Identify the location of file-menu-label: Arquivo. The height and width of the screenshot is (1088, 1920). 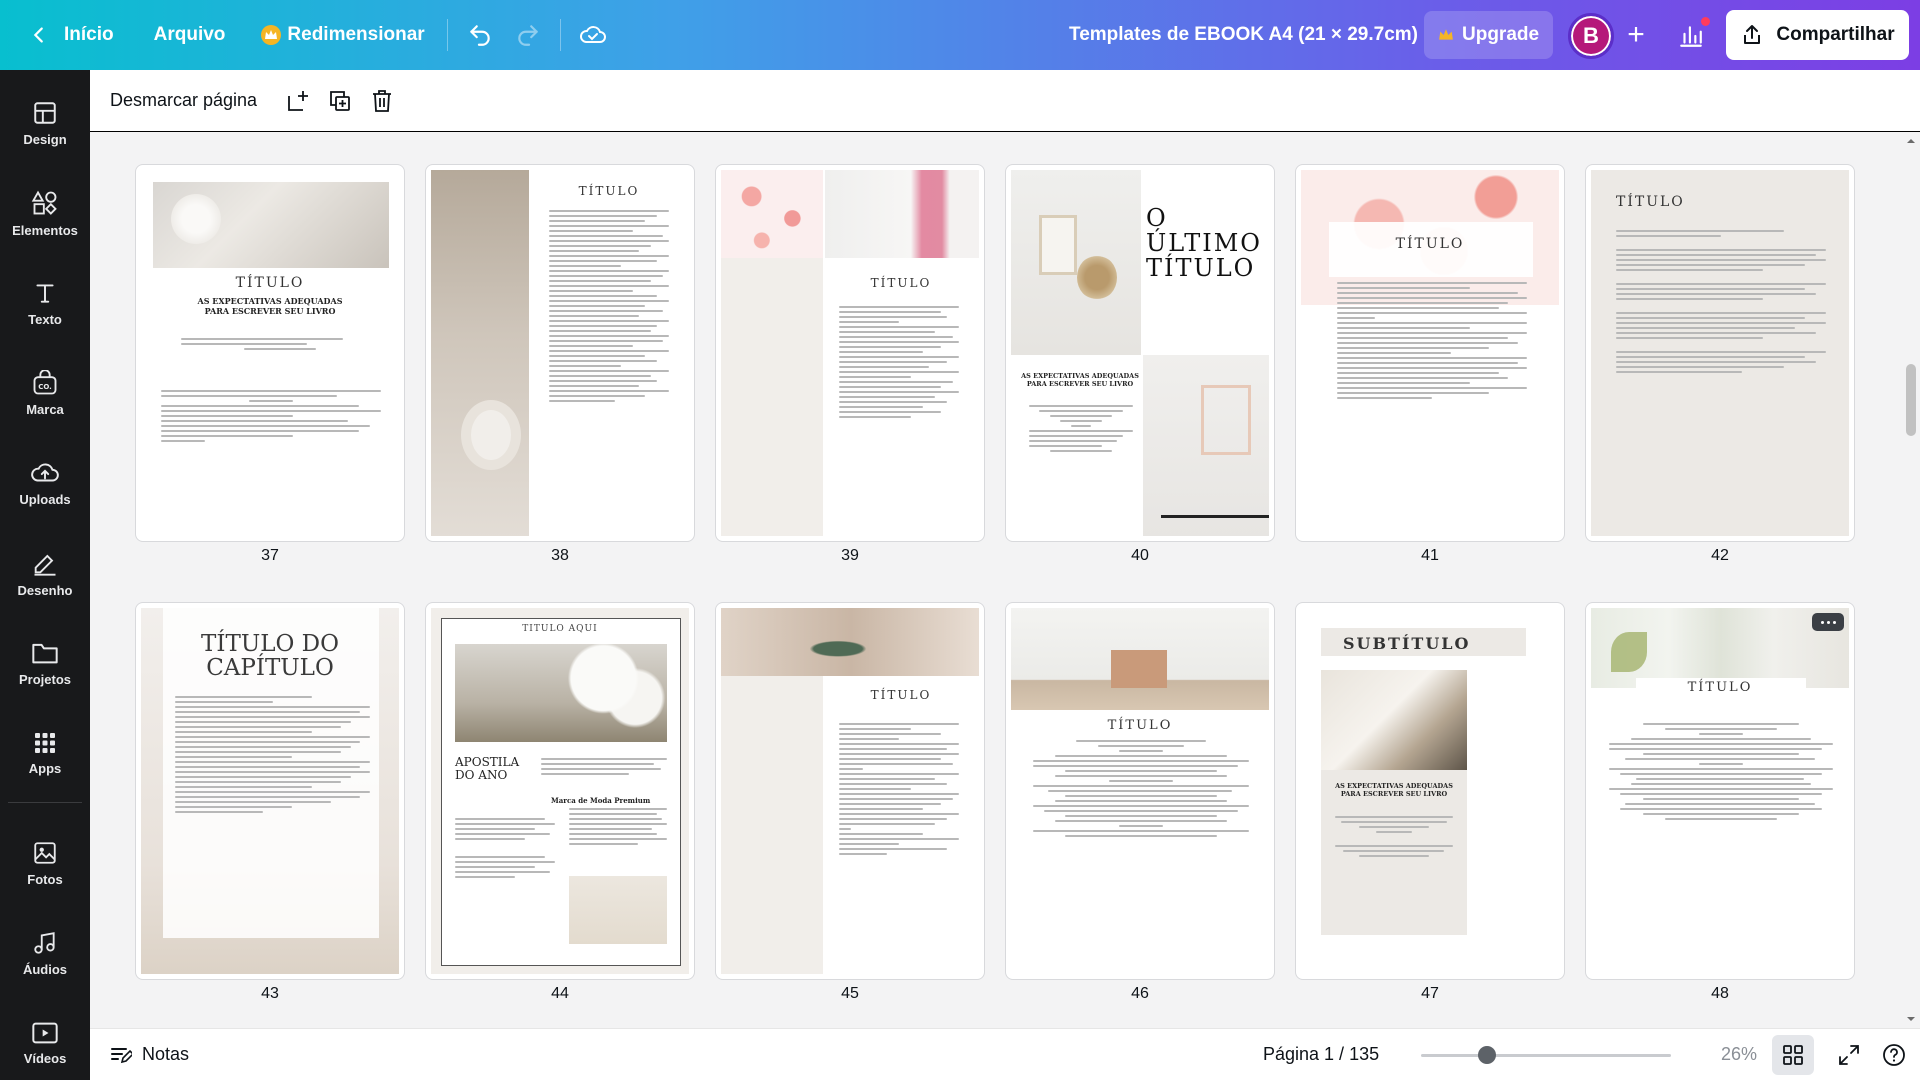
(189, 34).